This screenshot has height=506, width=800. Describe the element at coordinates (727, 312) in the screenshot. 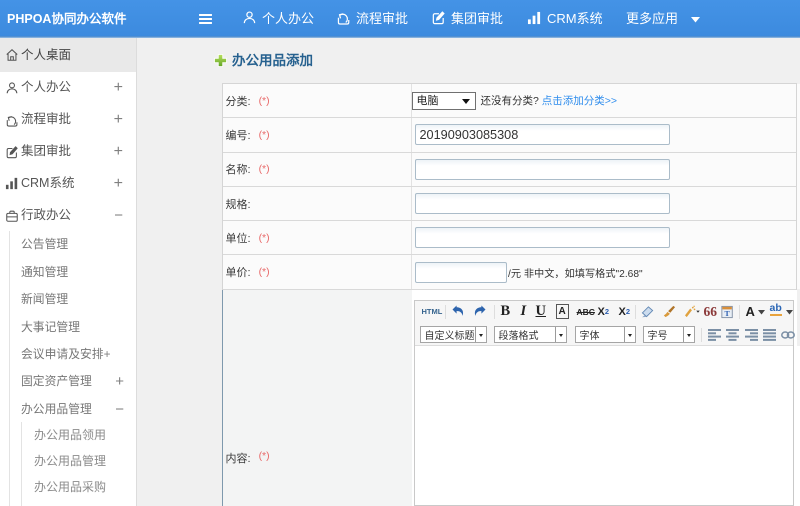

I see `svg-text: T` at that location.